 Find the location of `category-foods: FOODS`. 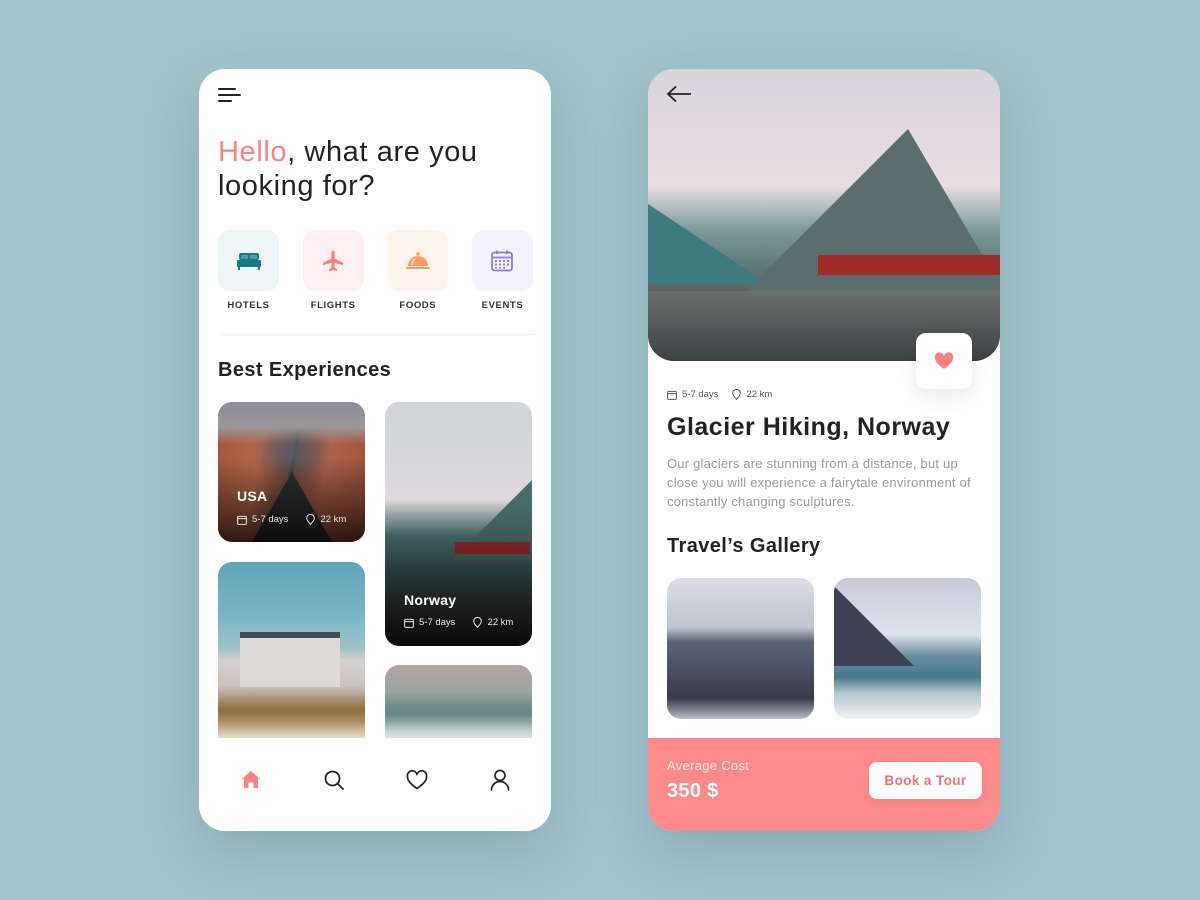

category-foods: FOODS is located at coordinates (418, 270).